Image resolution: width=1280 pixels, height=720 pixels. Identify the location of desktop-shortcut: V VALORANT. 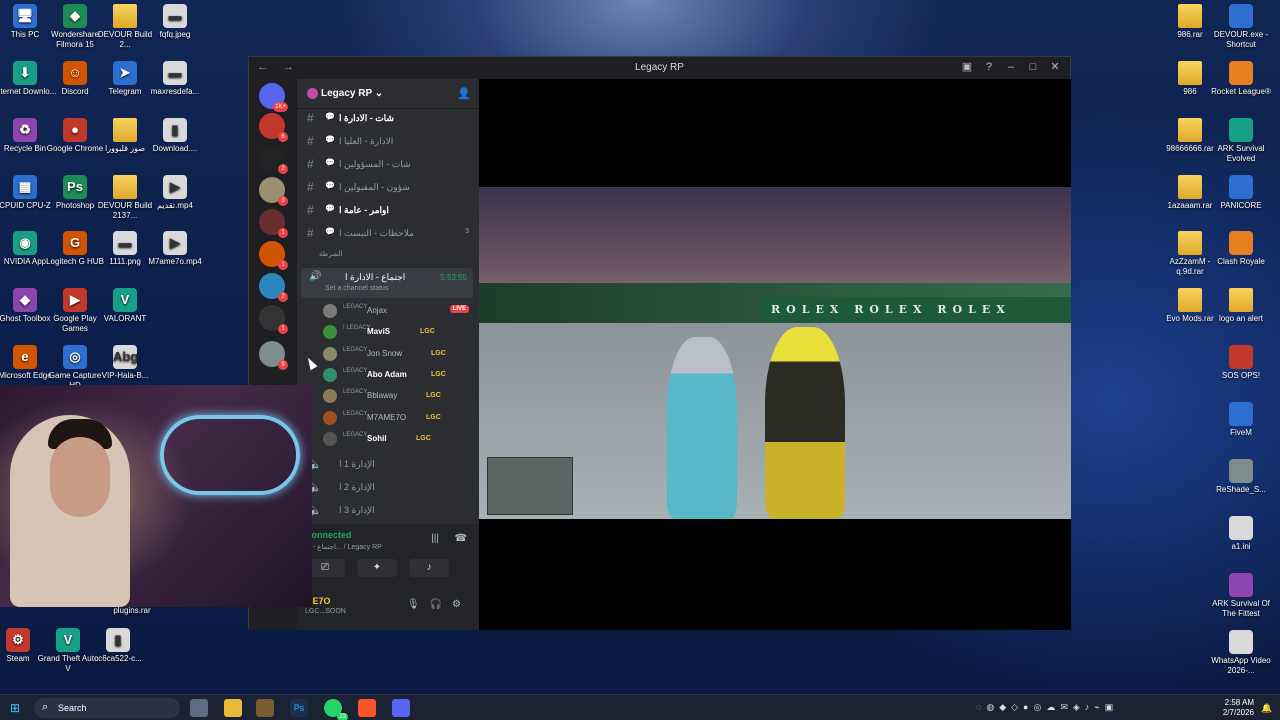
(125, 306).